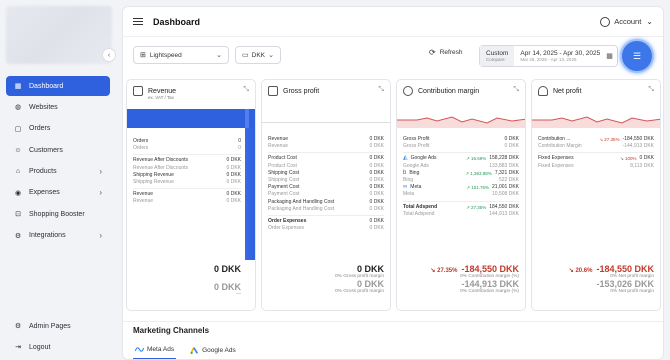 This screenshot has height=360, width=670. What do you see at coordinates (393, 22) in the screenshot?
I see `topbar: Dashboard Account ⌄` at bounding box center [393, 22].